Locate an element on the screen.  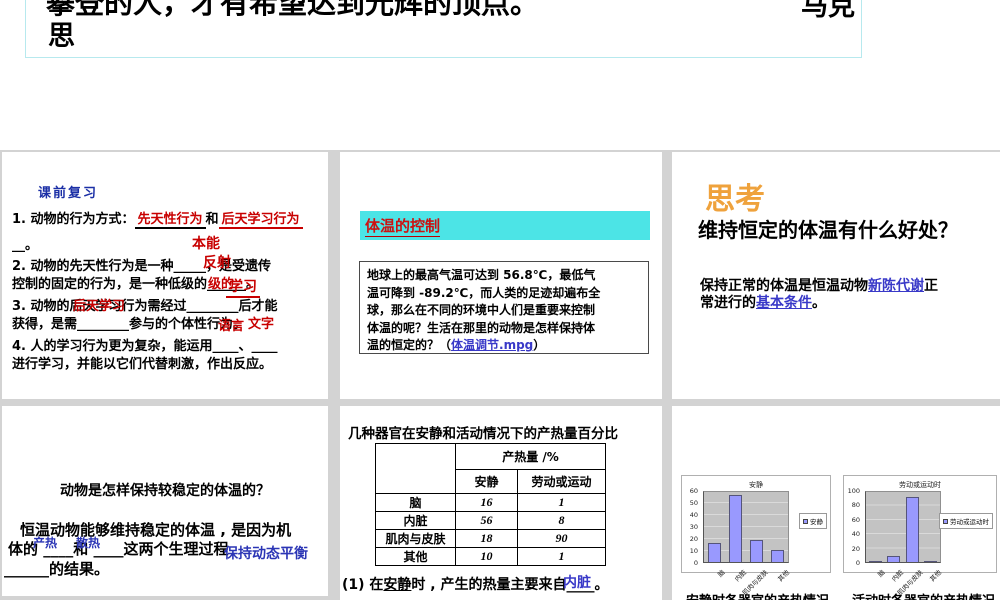
think-answer-line2-pre: 常进行的 is located at coordinates (728, 303).